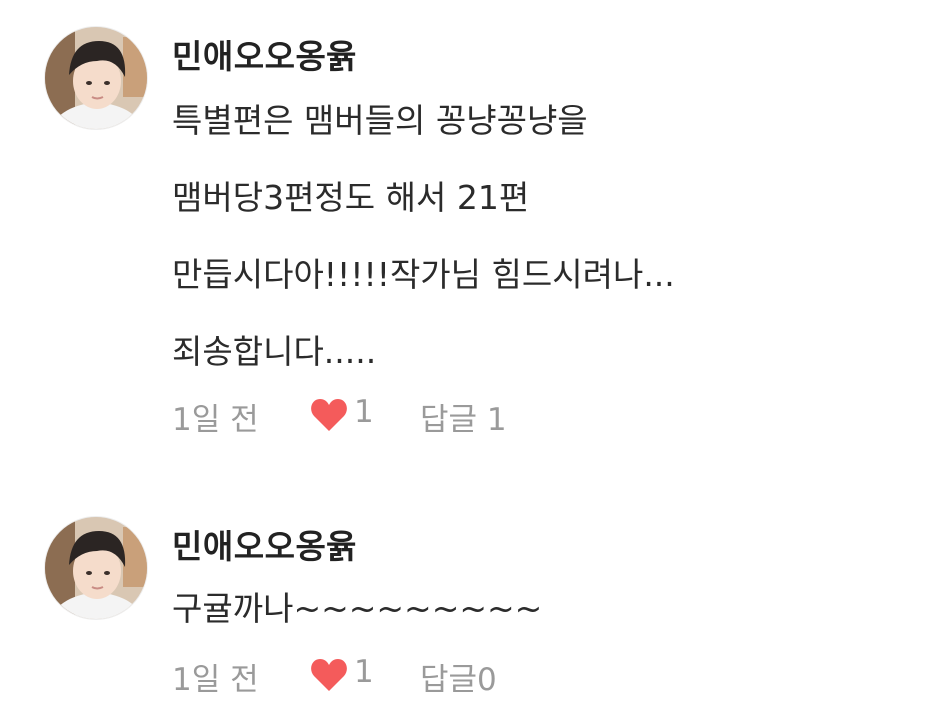 The image size is (938, 704). I want to click on reply-button: 답글 1, so click(463, 416).